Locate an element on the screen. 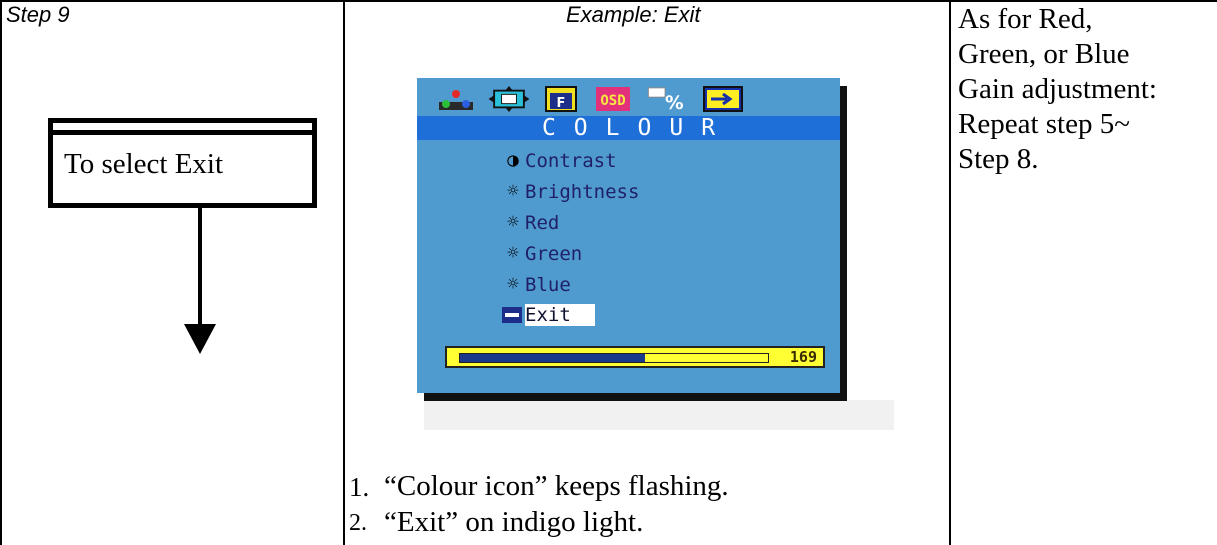  table-left-border is located at coordinates (1, 272).